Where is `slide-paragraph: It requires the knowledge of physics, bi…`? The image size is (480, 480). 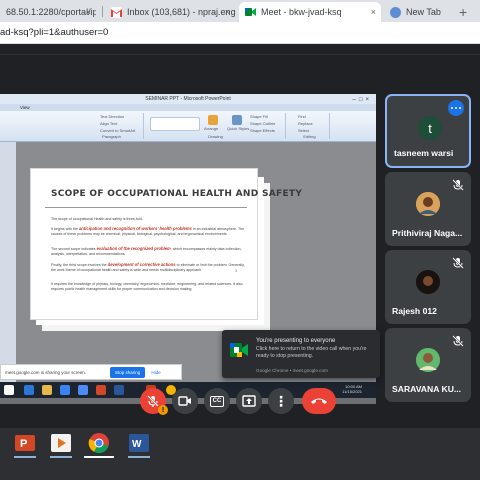
slide-paragraph: It requires the knowledge of physics, bi… is located at coordinates (147, 286).